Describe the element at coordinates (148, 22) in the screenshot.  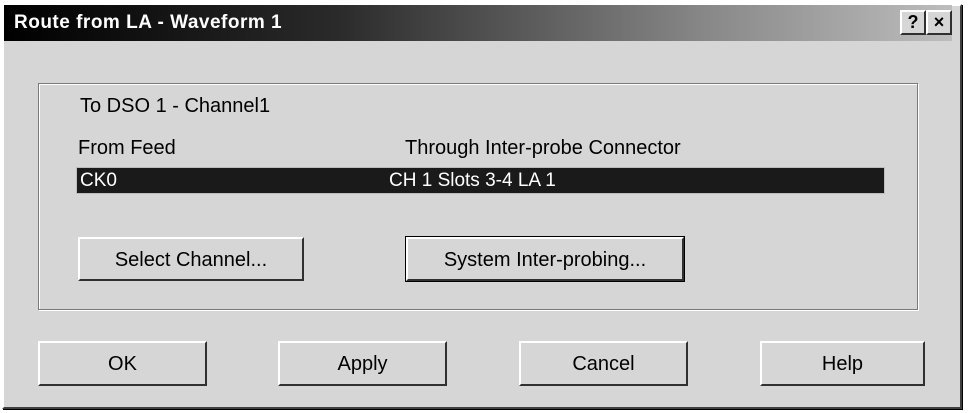
I see `window-title: Route from LA - Waveform 1` at that location.